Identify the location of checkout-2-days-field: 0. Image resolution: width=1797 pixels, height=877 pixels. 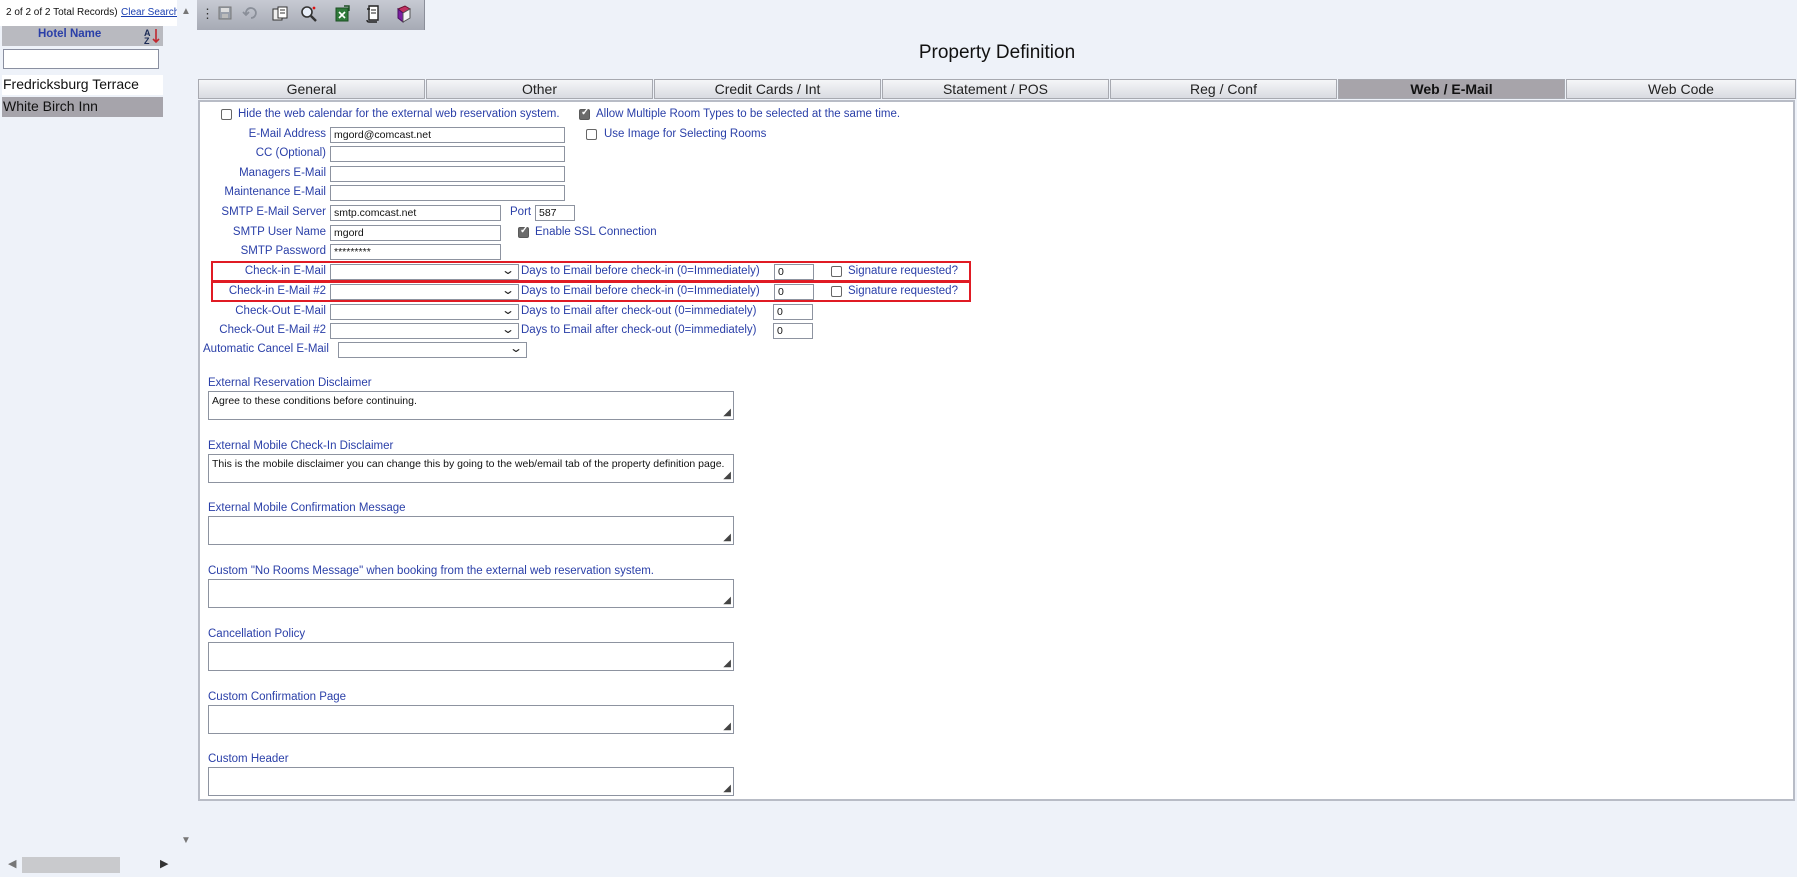
(793, 331).